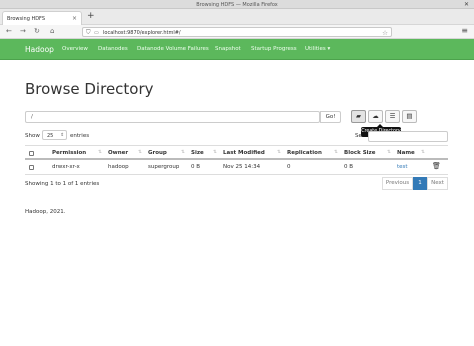 The height and width of the screenshot is (346, 474). What do you see at coordinates (397, 183) in the screenshot?
I see `previous-page-button: Previous` at bounding box center [397, 183].